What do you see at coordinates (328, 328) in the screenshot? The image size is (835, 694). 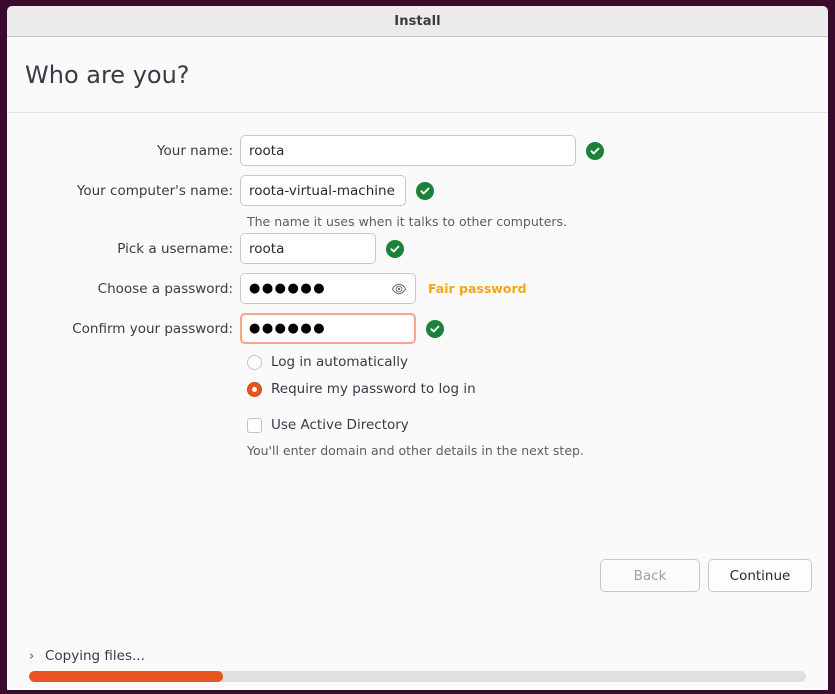 I see `confirm-password-input: ●●●●●●` at bounding box center [328, 328].